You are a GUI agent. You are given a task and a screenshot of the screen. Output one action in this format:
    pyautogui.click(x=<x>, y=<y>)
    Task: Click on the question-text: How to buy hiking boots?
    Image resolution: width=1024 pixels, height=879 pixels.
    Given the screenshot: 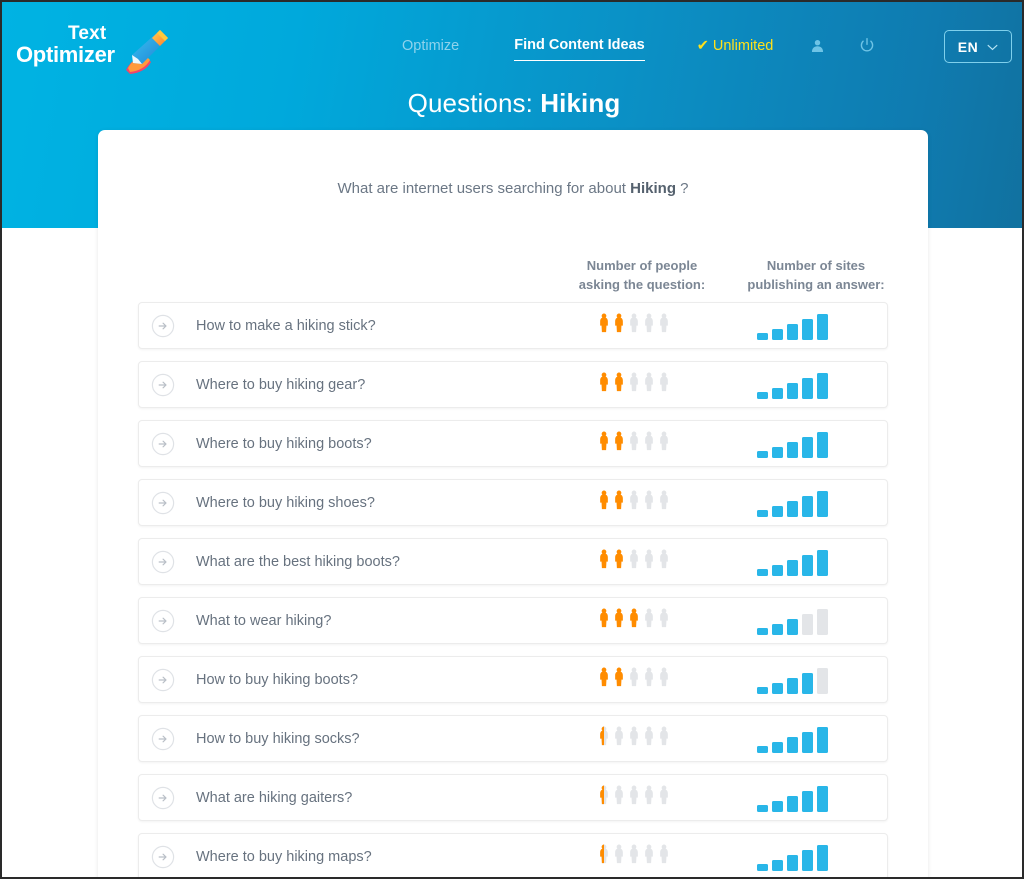 What is the action you would take?
    pyautogui.click(x=277, y=679)
    